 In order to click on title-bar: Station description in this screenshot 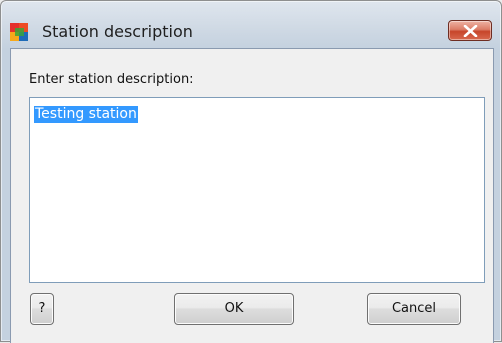, I will do `click(251, 23)`.